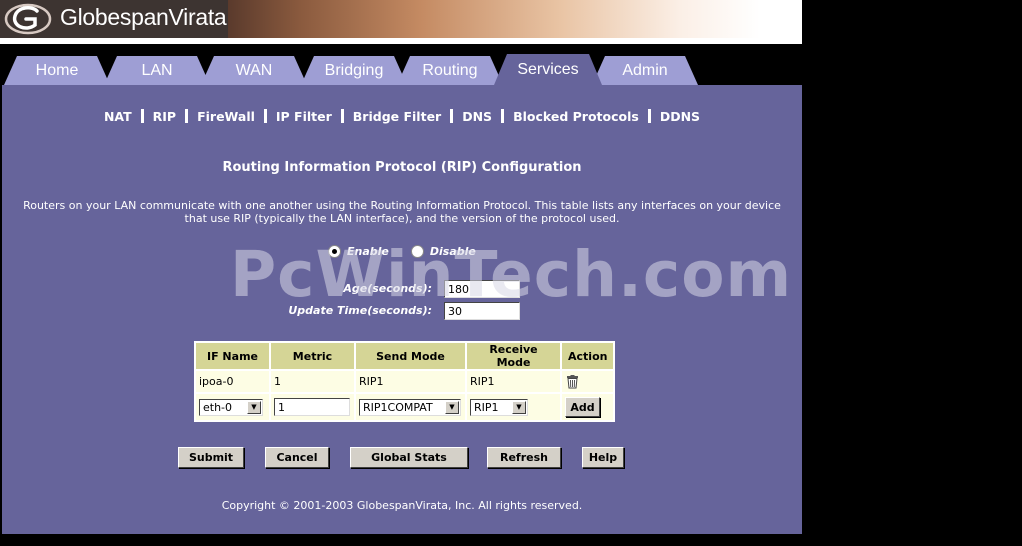 This screenshot has width=1022, height=546. I want to click on subnav-dns: DNS, so click(477, 116).